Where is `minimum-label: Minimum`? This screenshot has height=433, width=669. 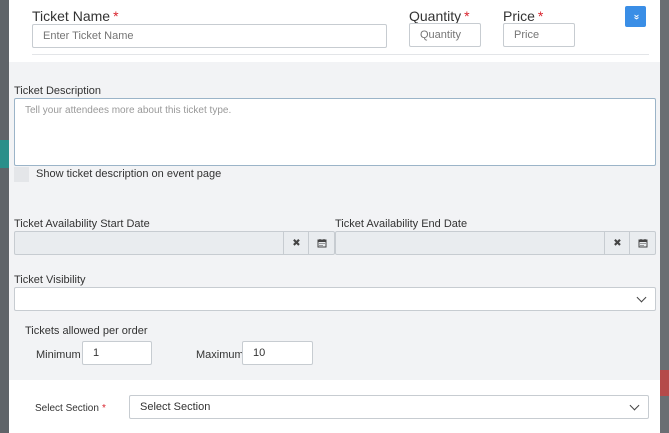
minimum-label: Minimum is located at coordinates (58, 355).